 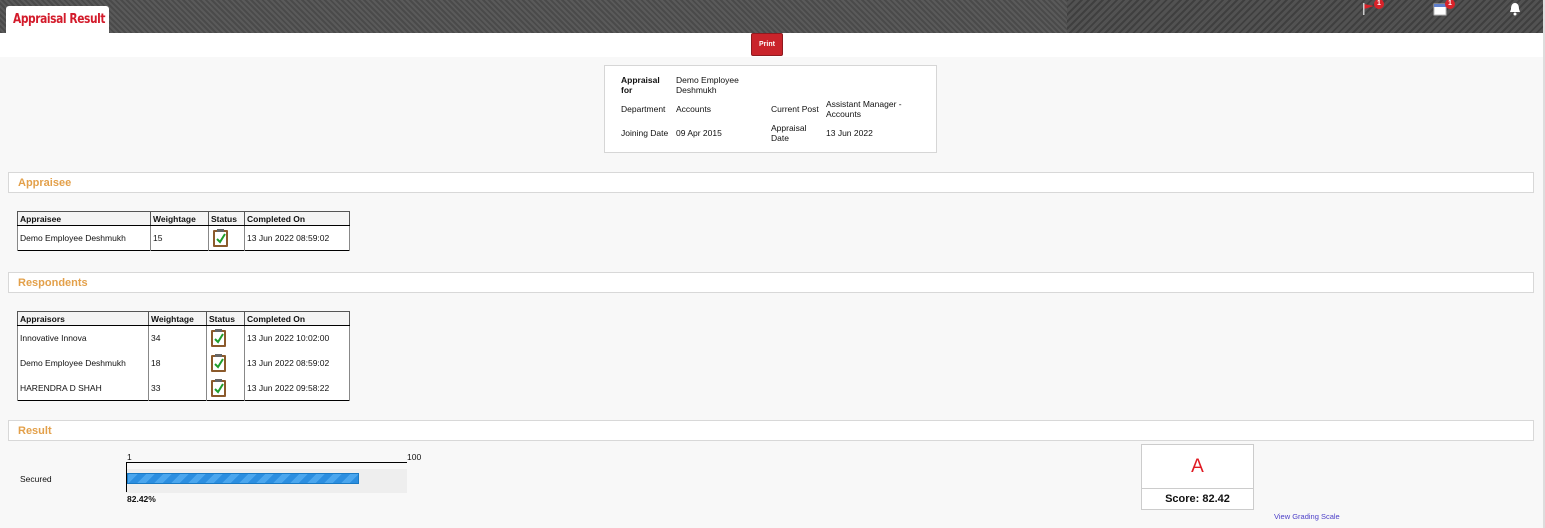 What do you see at coordinates (177, 388) in the screenshot?
I see `weightage-cell: 33` at bounding box center [177, 388].